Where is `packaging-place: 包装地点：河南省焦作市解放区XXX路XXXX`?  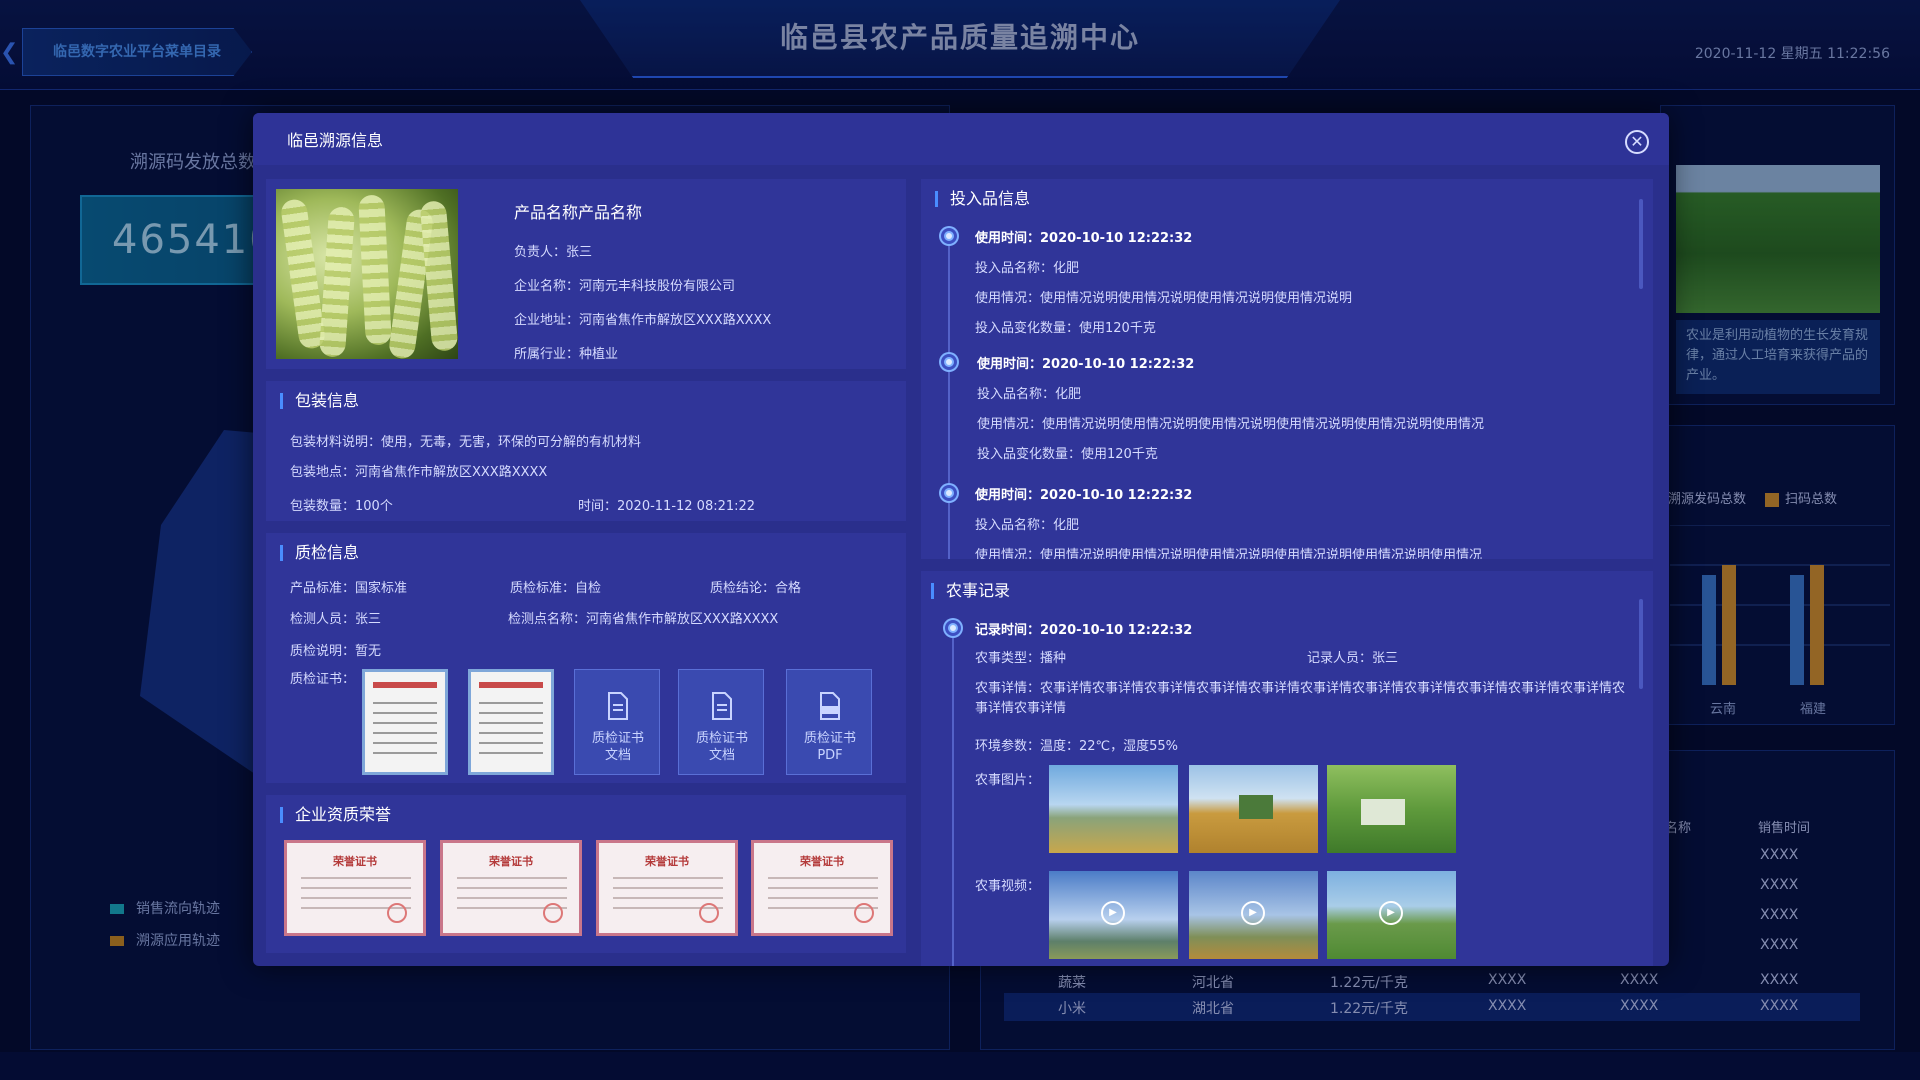
packaging-place: 包装地点：河南省焦作市解放区XXX路XXXX is located at coordinates (419, 472).